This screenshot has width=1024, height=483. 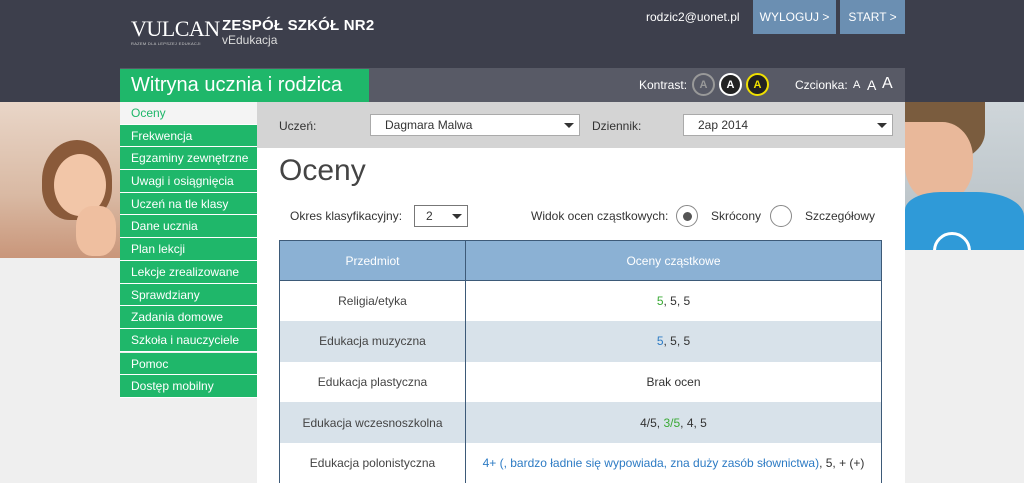 I want to click on sidebar-item-plan-lekcji: Plan lekcji, so click(x=188, y=249).